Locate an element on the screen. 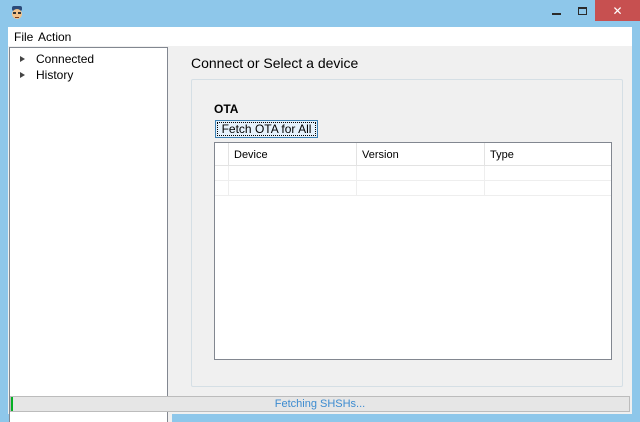 The height and width of the screenshot is (422, 640). maximize-button is located at coordinates (582, 10).